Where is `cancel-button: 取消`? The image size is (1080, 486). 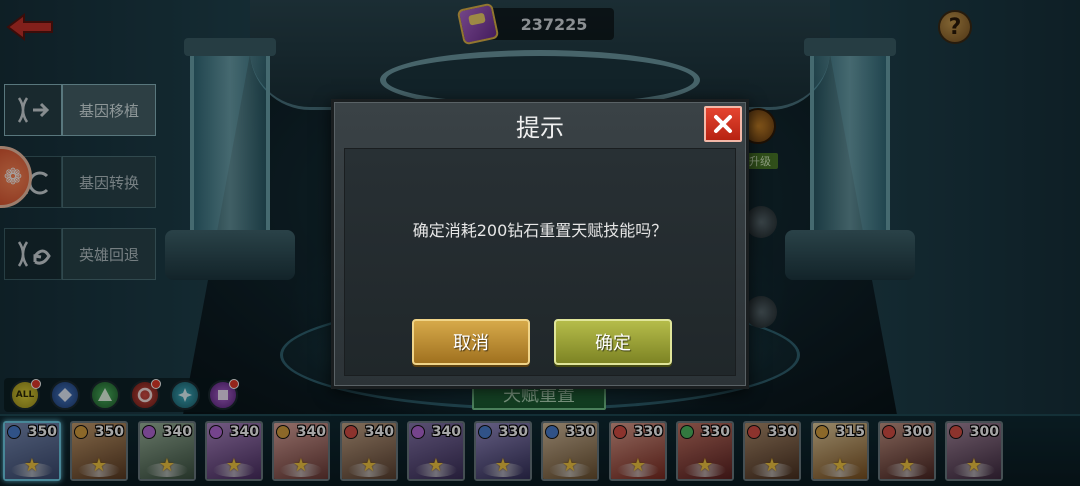 cancel-button: 取消 is located at coordinates (471, 342).